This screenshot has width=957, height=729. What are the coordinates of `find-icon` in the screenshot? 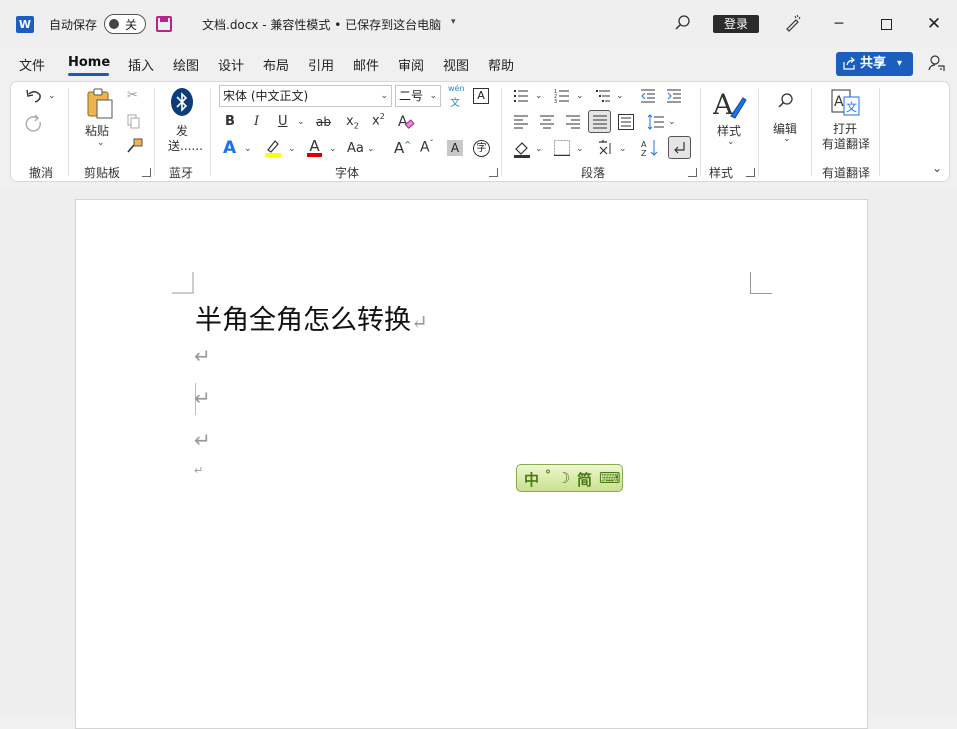 It's located at (786, 101).